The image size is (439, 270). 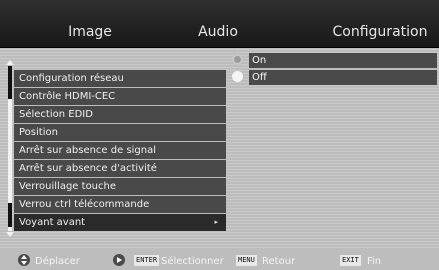 What do you see at coordinates (52, 222) in the screenshot?
I see `menu-item-label: Voyant avant` at bounding box center [52, 222].